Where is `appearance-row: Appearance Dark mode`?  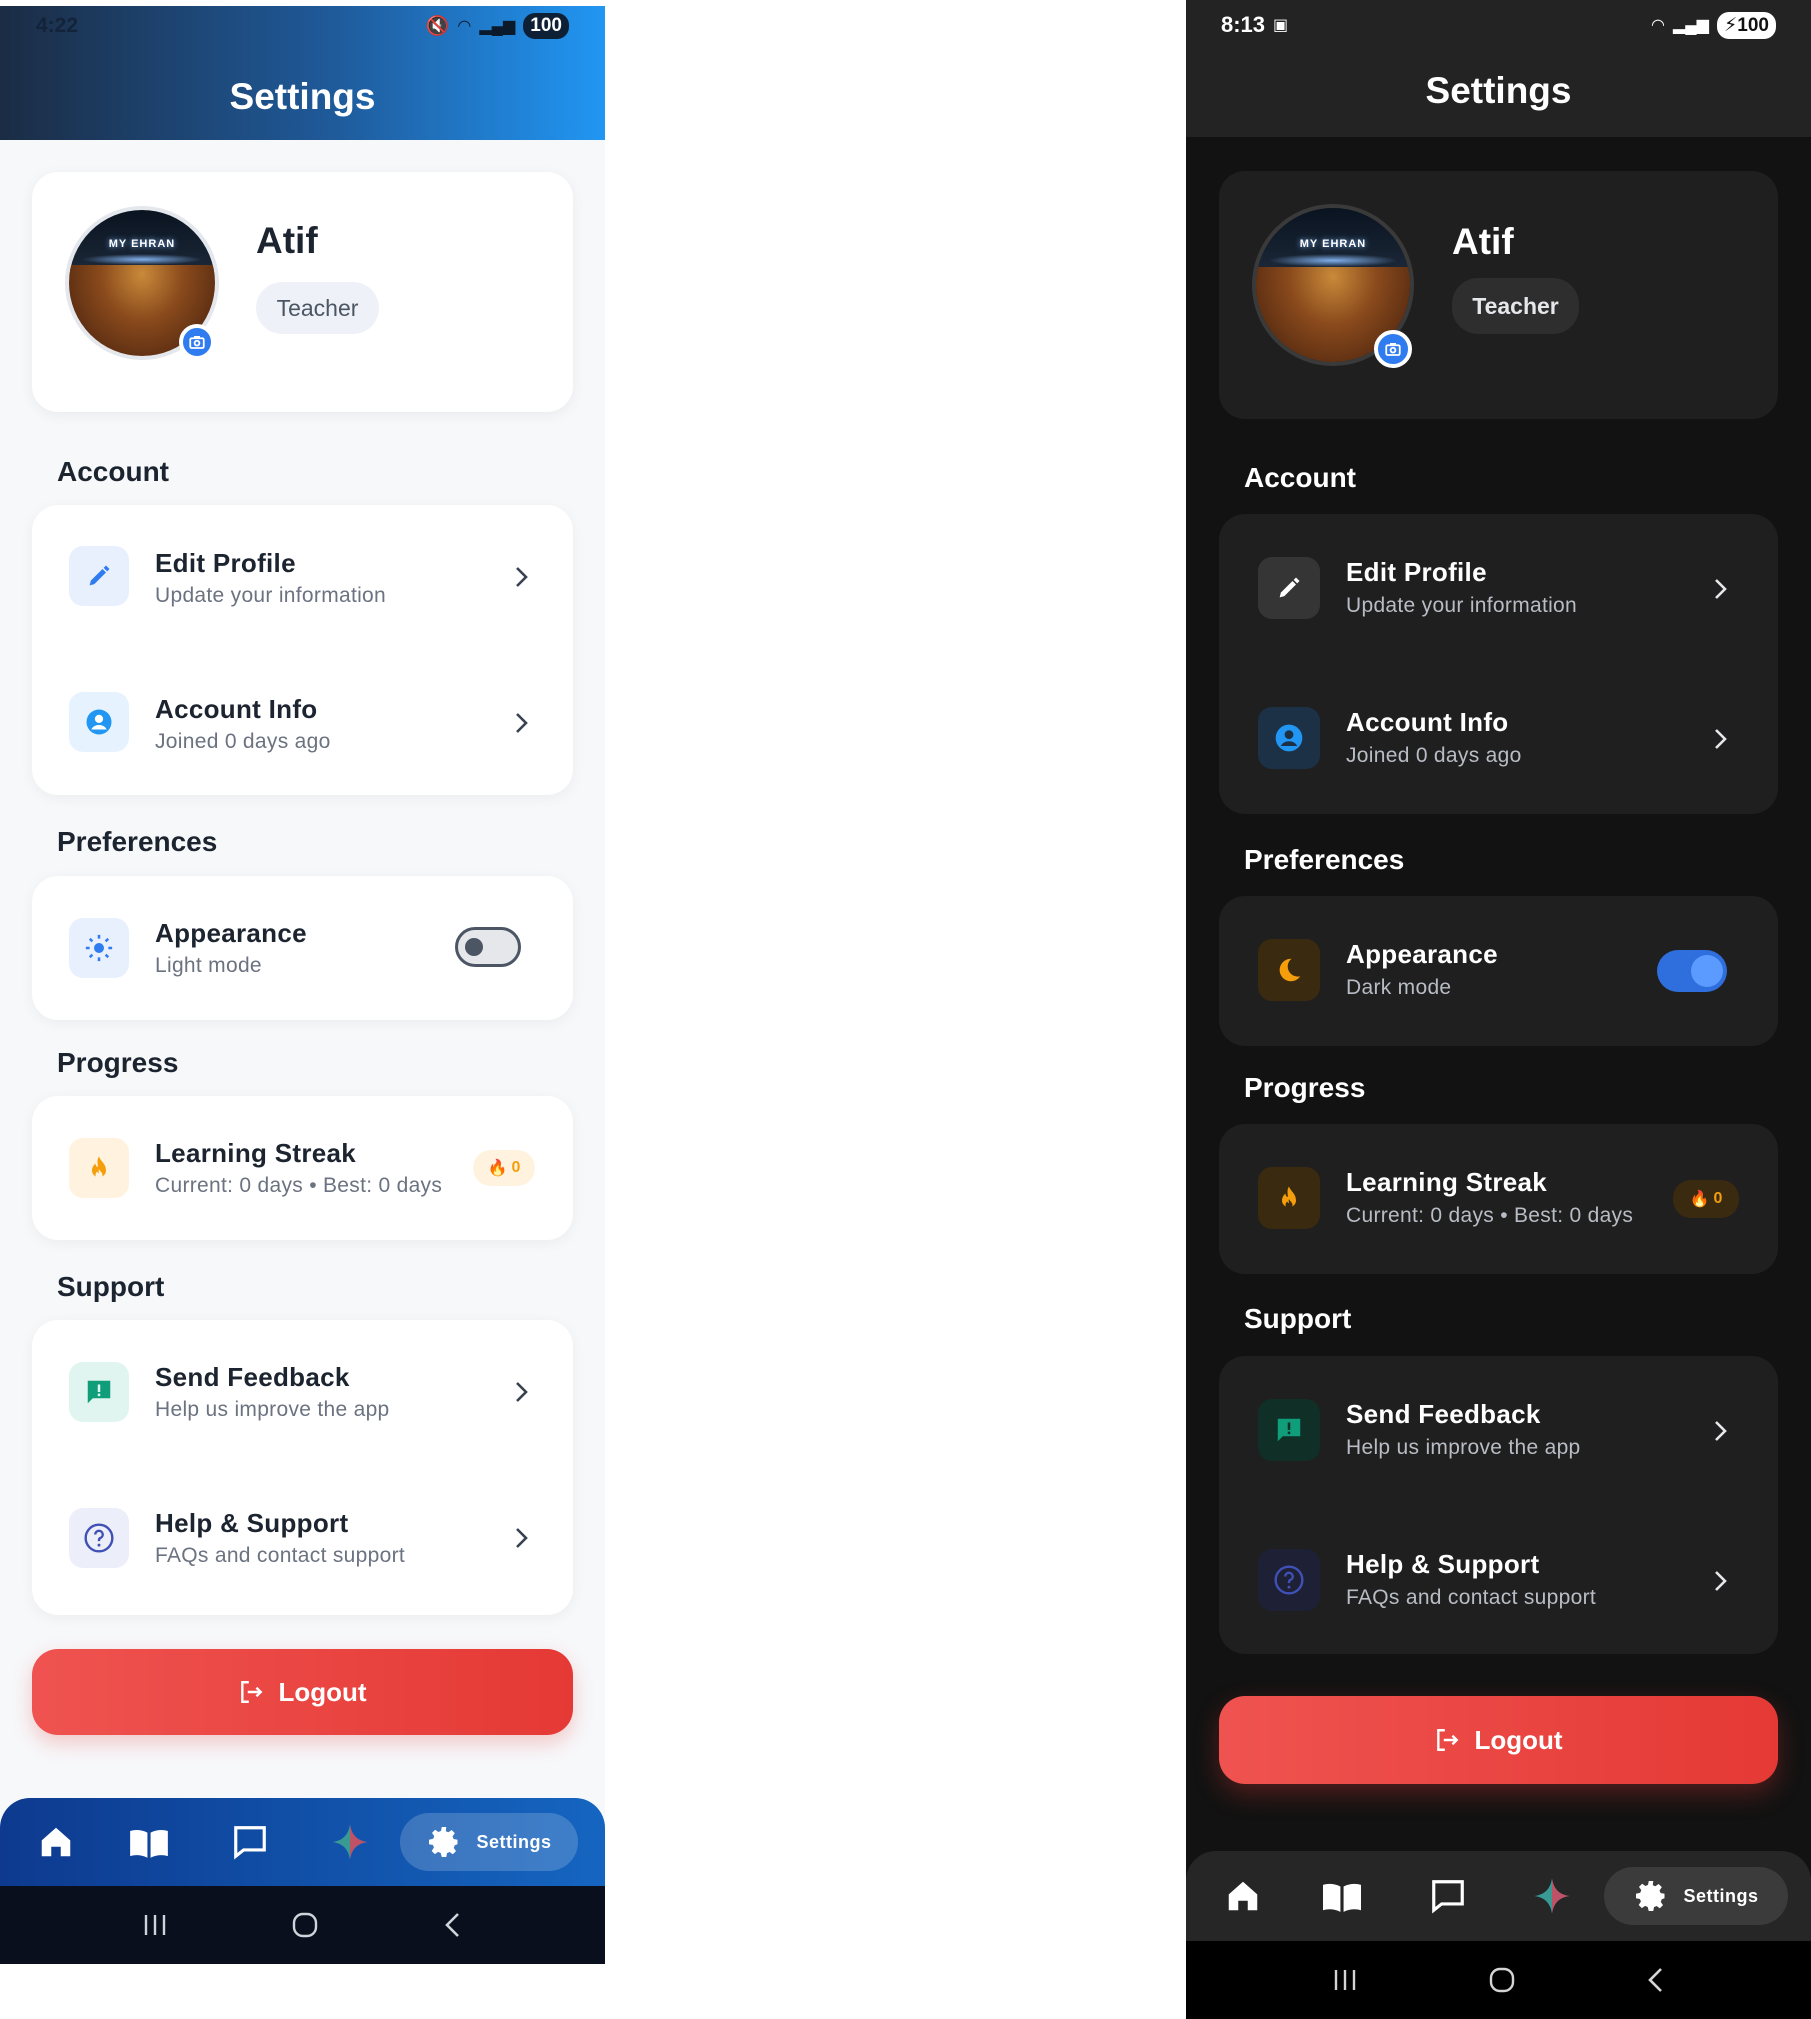 appearance-row: Appearance Dark mode is located at coordinates (1498, 971).